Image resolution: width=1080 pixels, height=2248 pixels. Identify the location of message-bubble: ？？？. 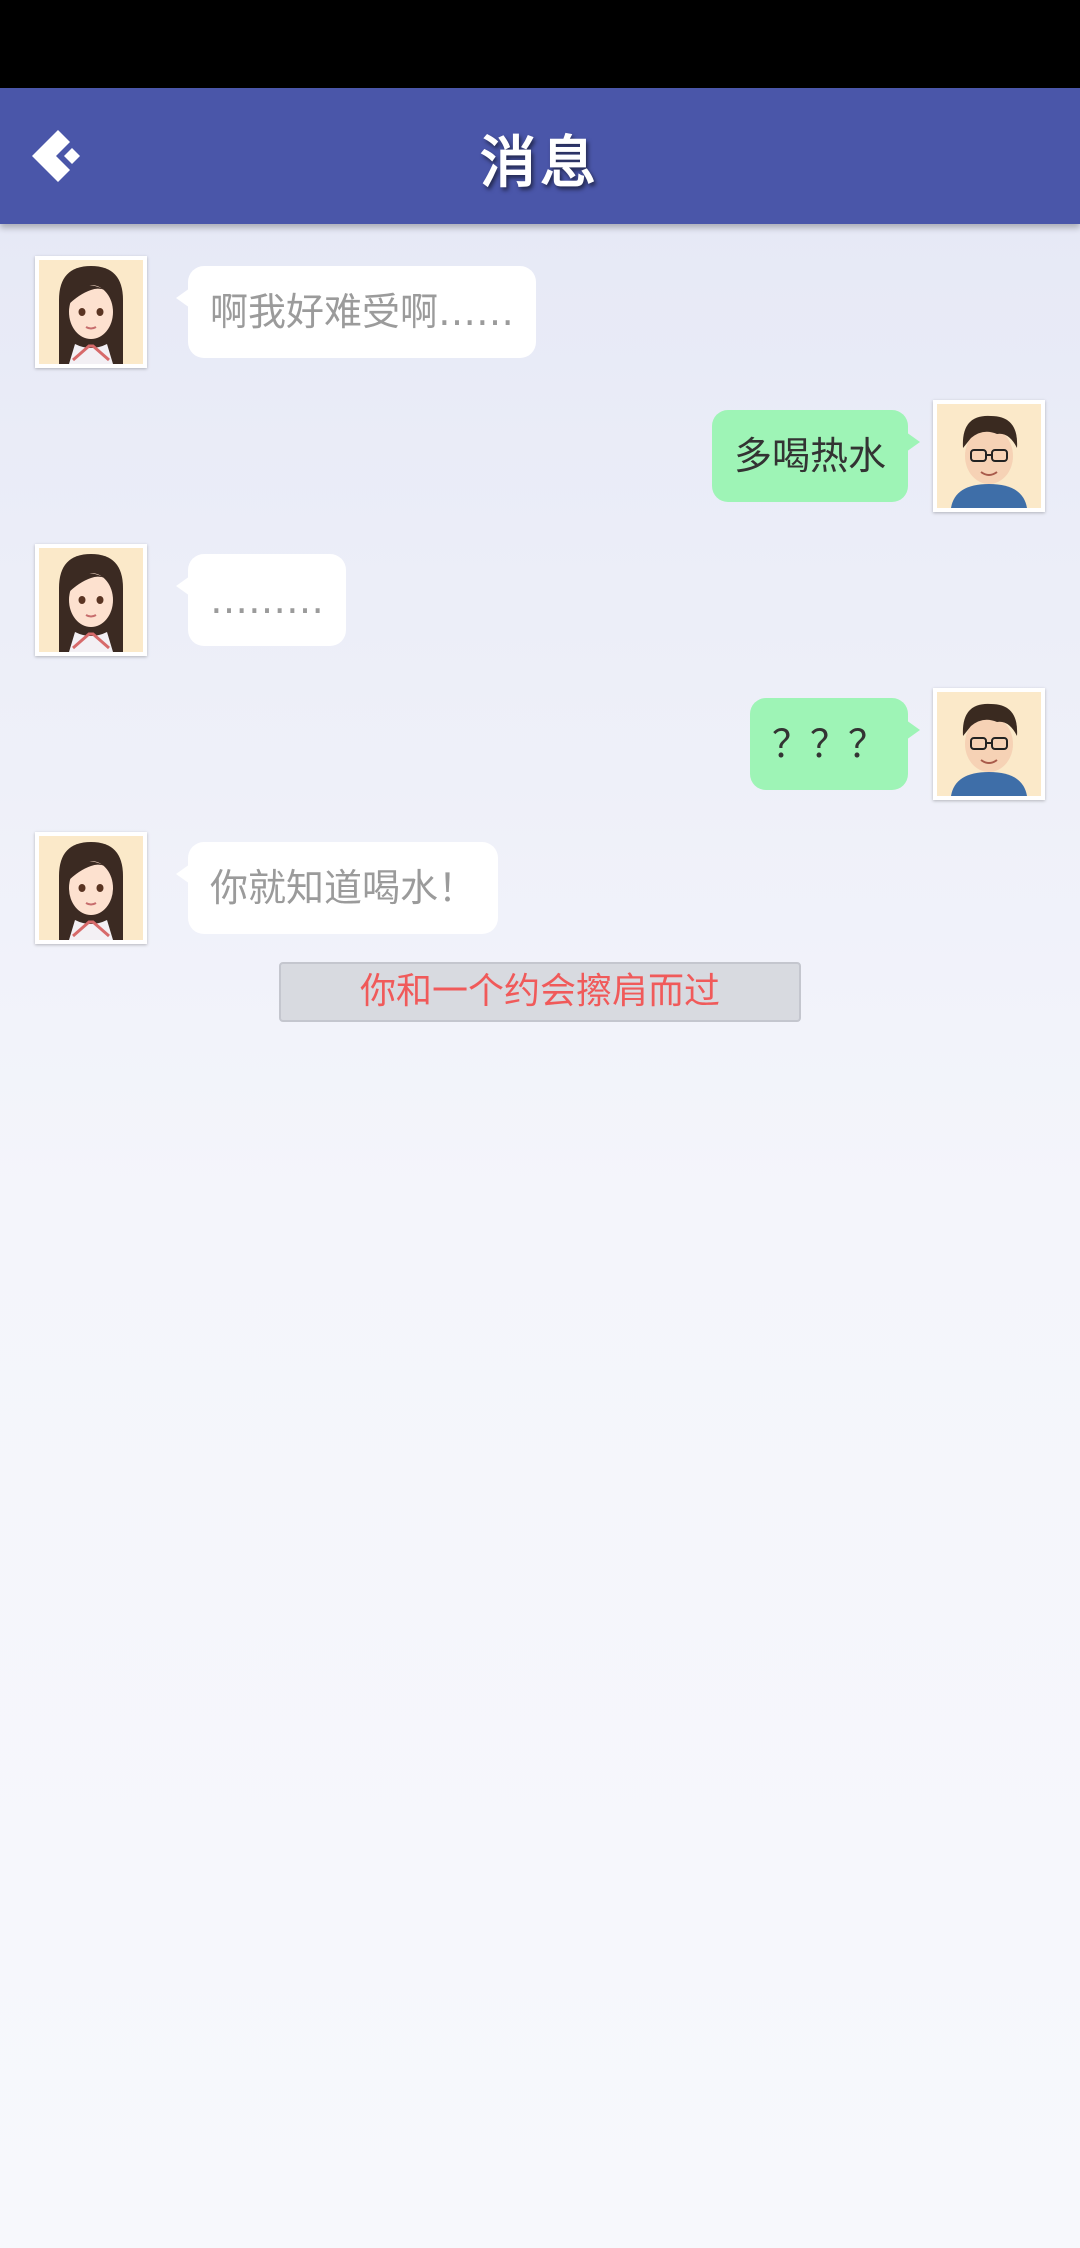
(835, 744).